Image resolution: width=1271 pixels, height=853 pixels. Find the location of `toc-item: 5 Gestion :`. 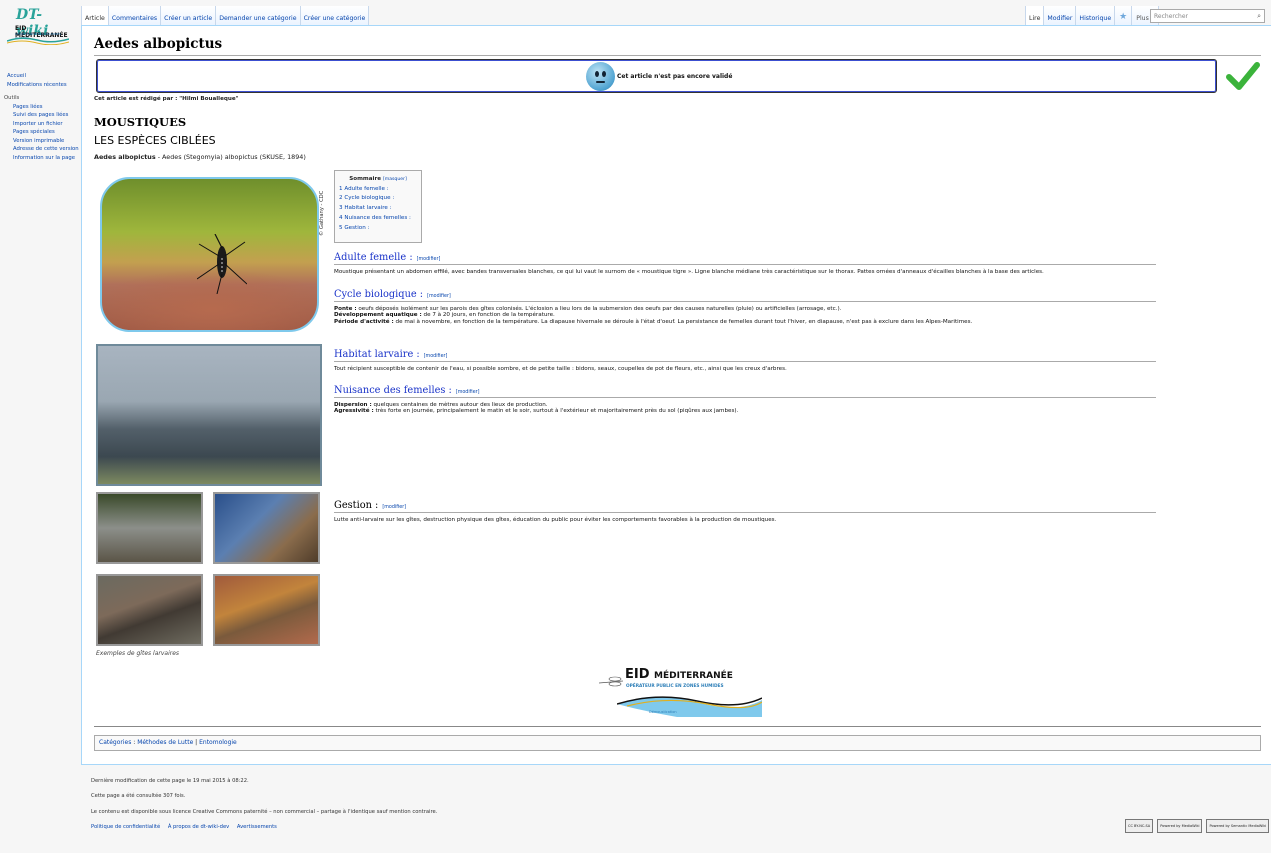

toc-item: 5 Gestion : is located at coordinates (378, 229).